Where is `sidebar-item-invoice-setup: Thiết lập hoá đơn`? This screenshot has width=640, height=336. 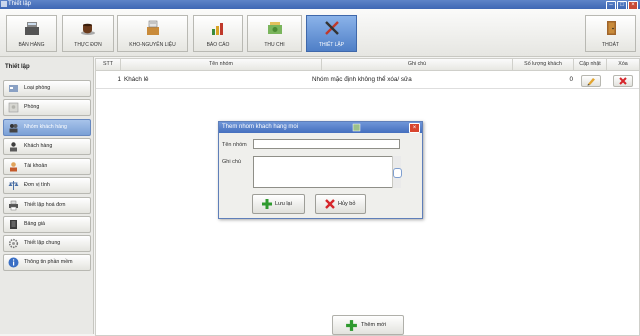
sidebar-item-invoice-setup: Thiết lập hoá đơn is located at coordinates (47, 205).